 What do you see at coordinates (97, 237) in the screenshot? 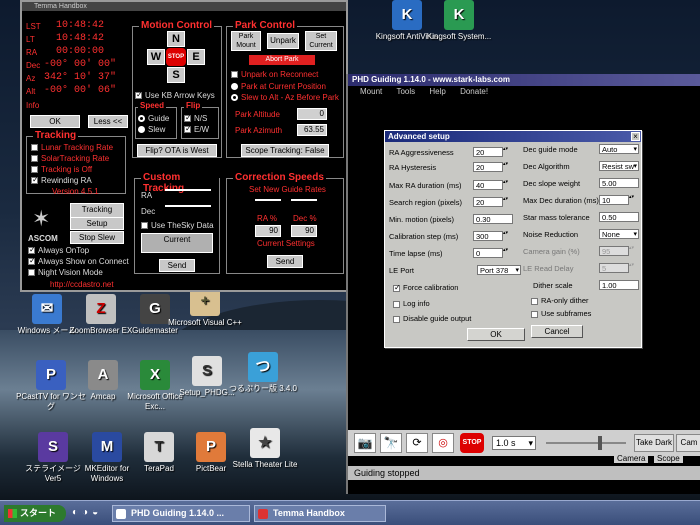
I see `stop-slew-button: Stop Slew` at bounding box center [97, 237].